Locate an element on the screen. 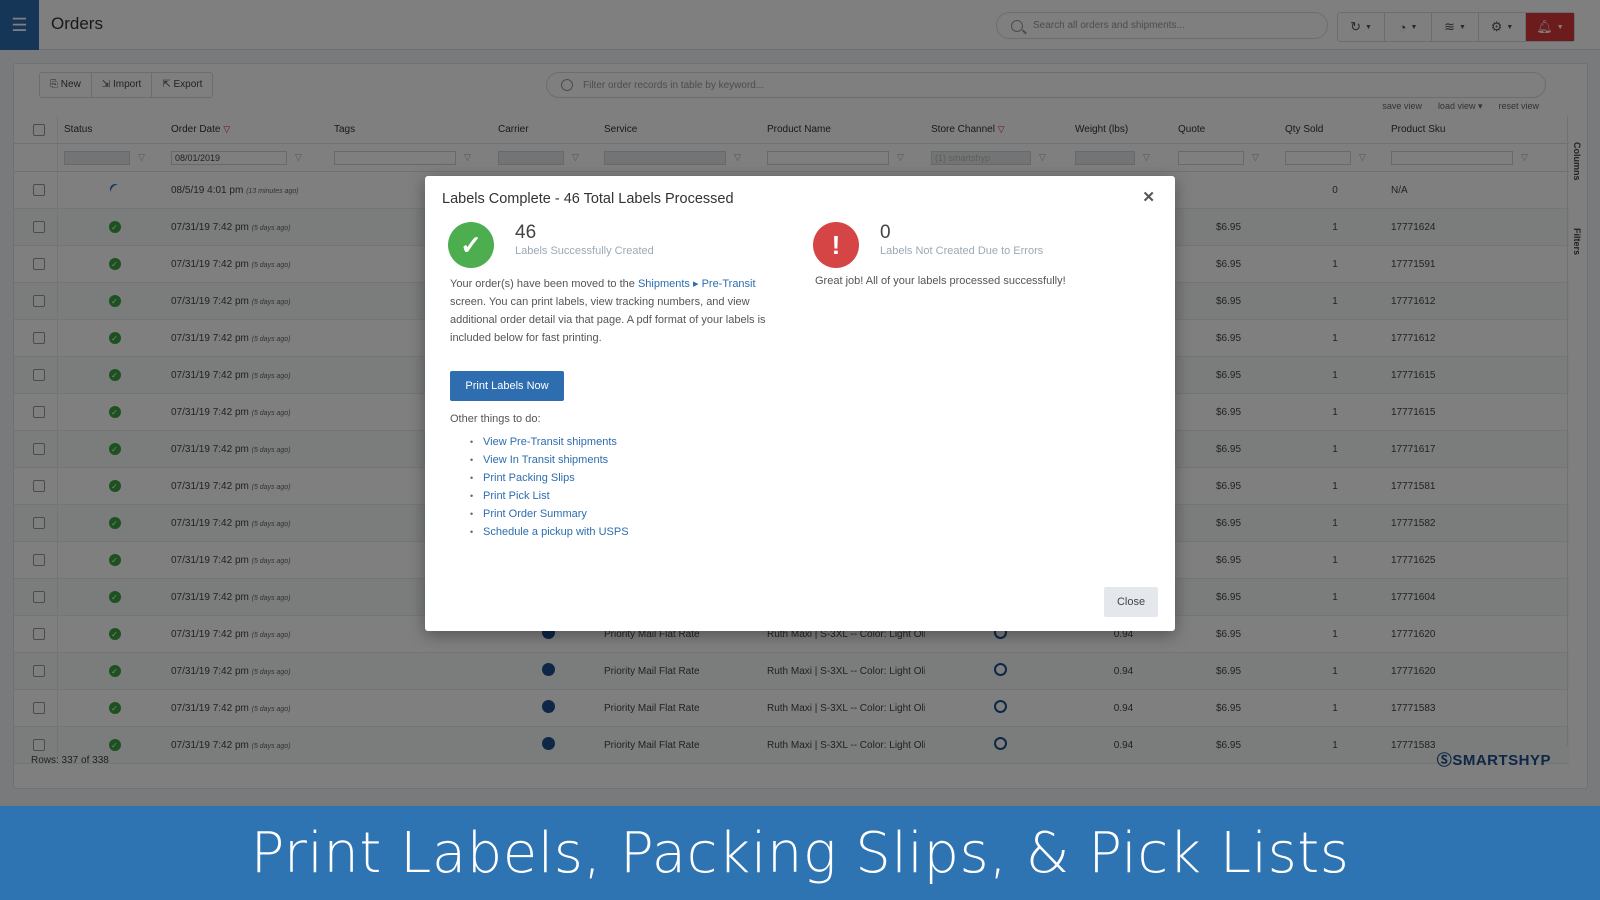 The image size is (1600, 900). pre-transit-link: Pre-Transit is located at coordinates (729, 284).